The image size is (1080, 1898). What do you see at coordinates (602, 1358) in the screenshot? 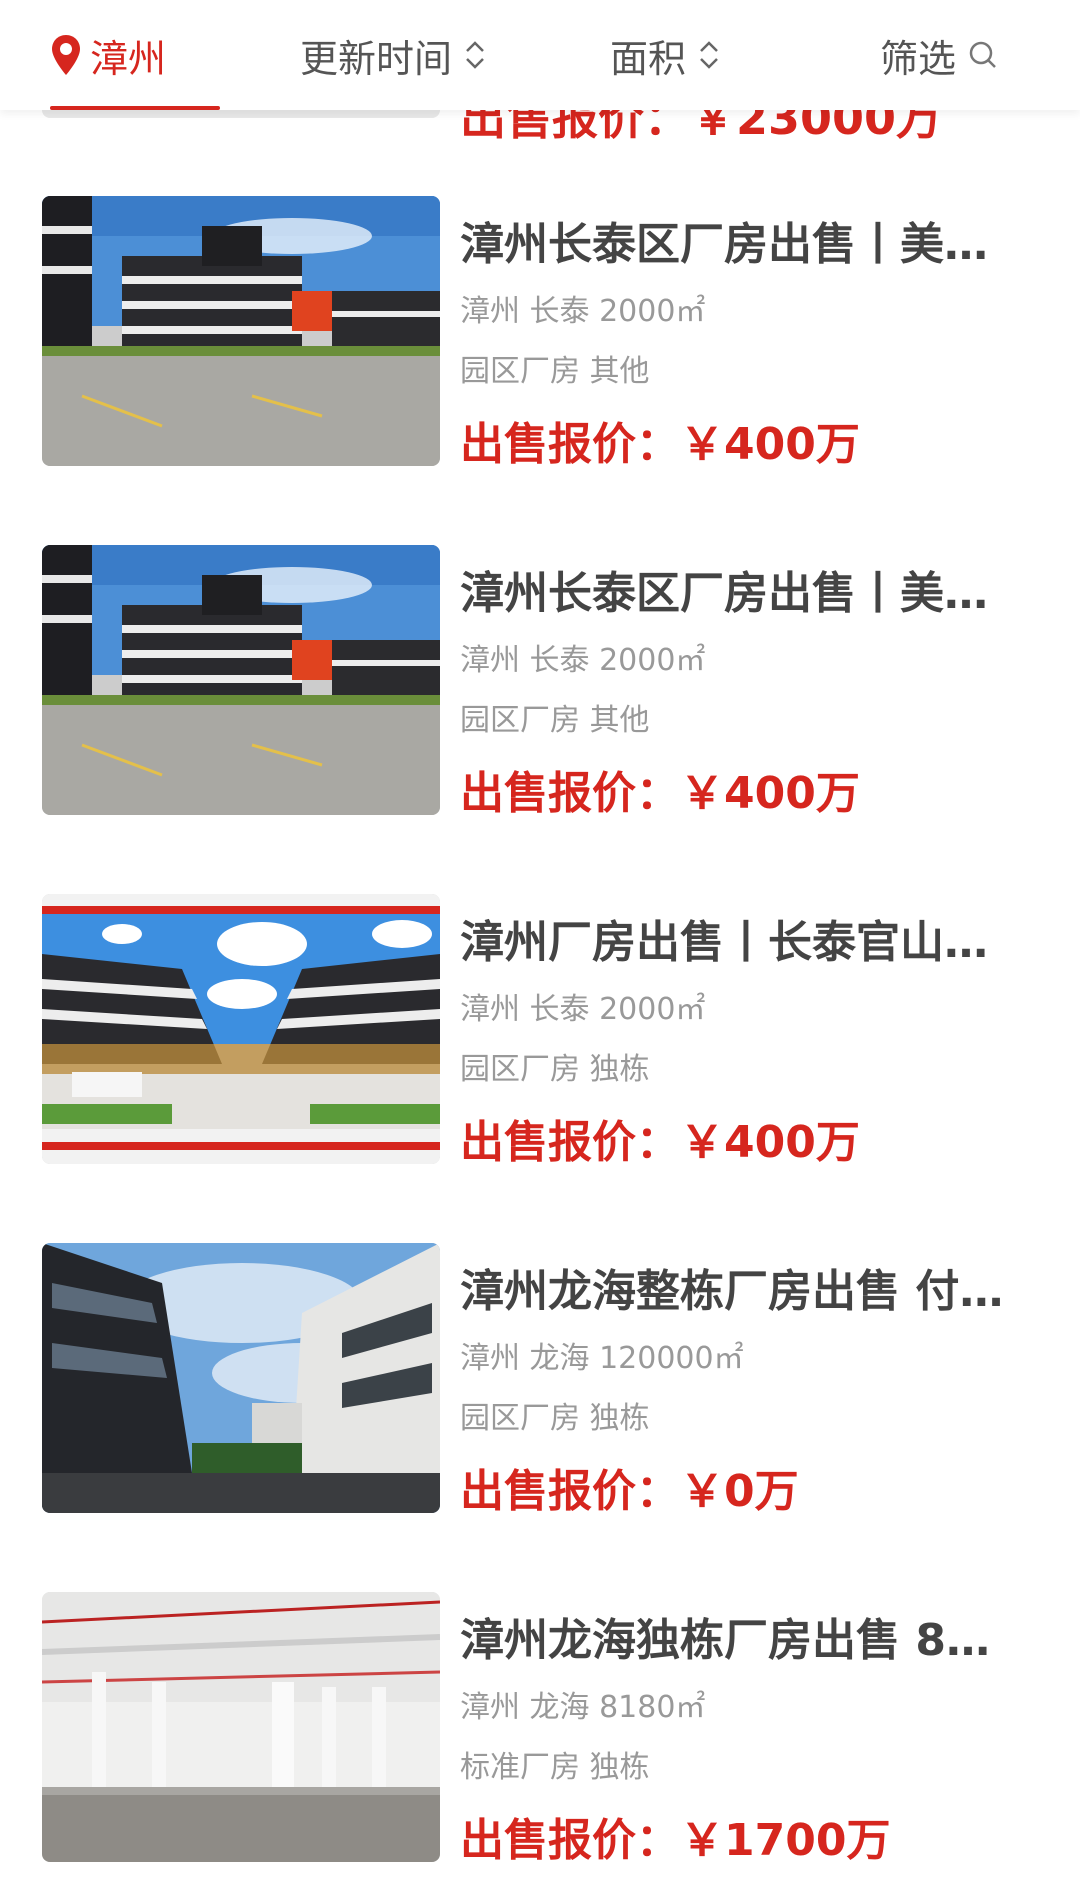
I see `listing-location: 漳州 龙海 120000㎡` at bounding box center [602, 1358].